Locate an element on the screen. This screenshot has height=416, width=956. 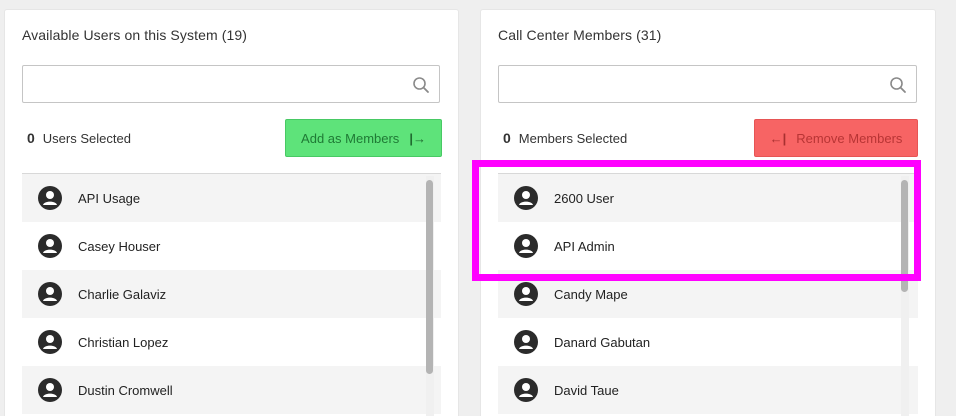
list-item: Dustin Cromwell is located at coordinates (231, 390).